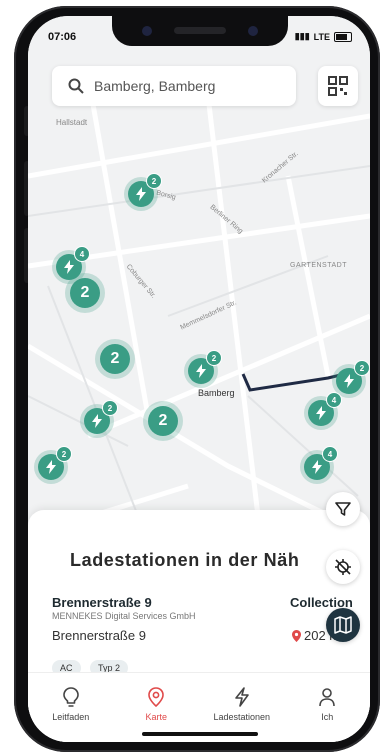  I want to click on qr-code-icon, so click(338, 86).